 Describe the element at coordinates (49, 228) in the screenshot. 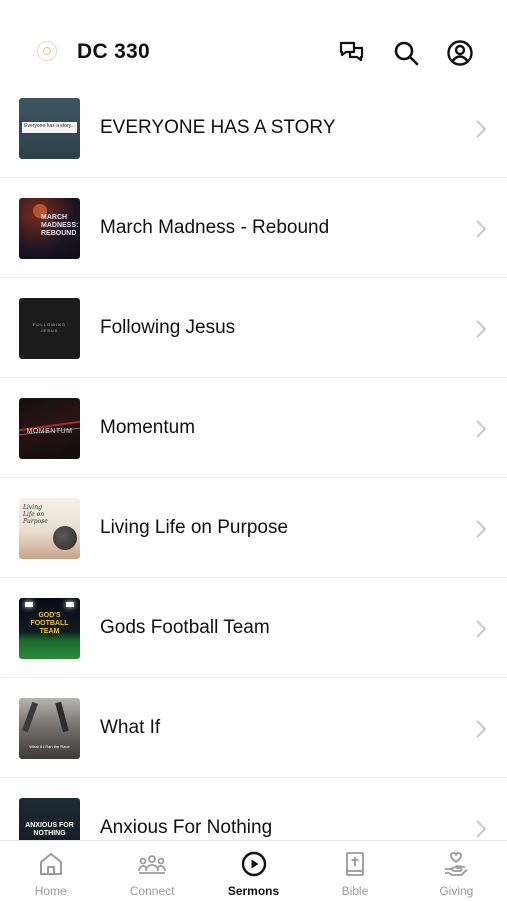

I see `sermon-thumbnail: MARCH MADNESS: REBOUND` at that location.